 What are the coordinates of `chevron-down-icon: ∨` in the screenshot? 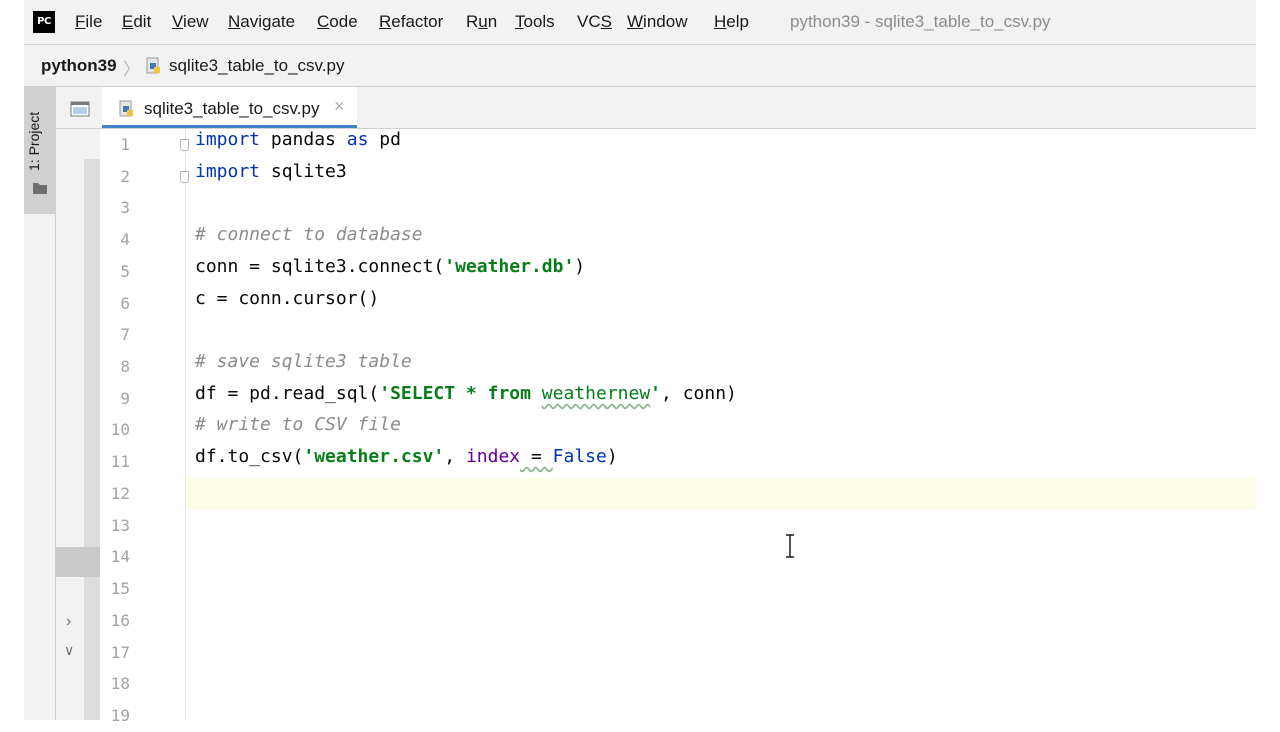 It's located at (69, 650).